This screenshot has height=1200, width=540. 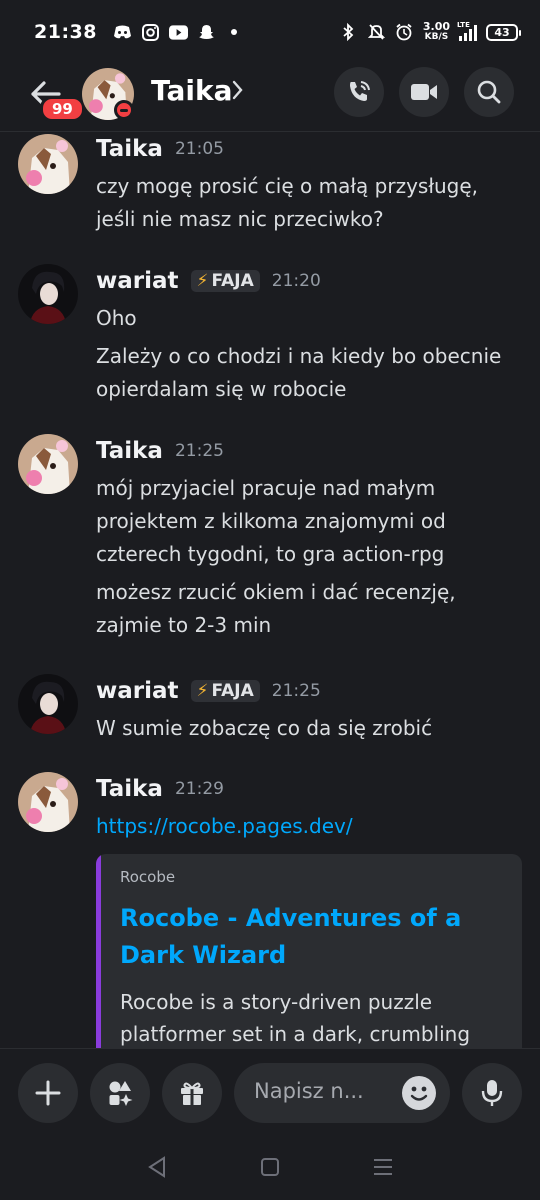 What do you see at coordinates (157, 1169) in the screenshot?
I see `nav-back-icon` at bounding box center [157, 1169].